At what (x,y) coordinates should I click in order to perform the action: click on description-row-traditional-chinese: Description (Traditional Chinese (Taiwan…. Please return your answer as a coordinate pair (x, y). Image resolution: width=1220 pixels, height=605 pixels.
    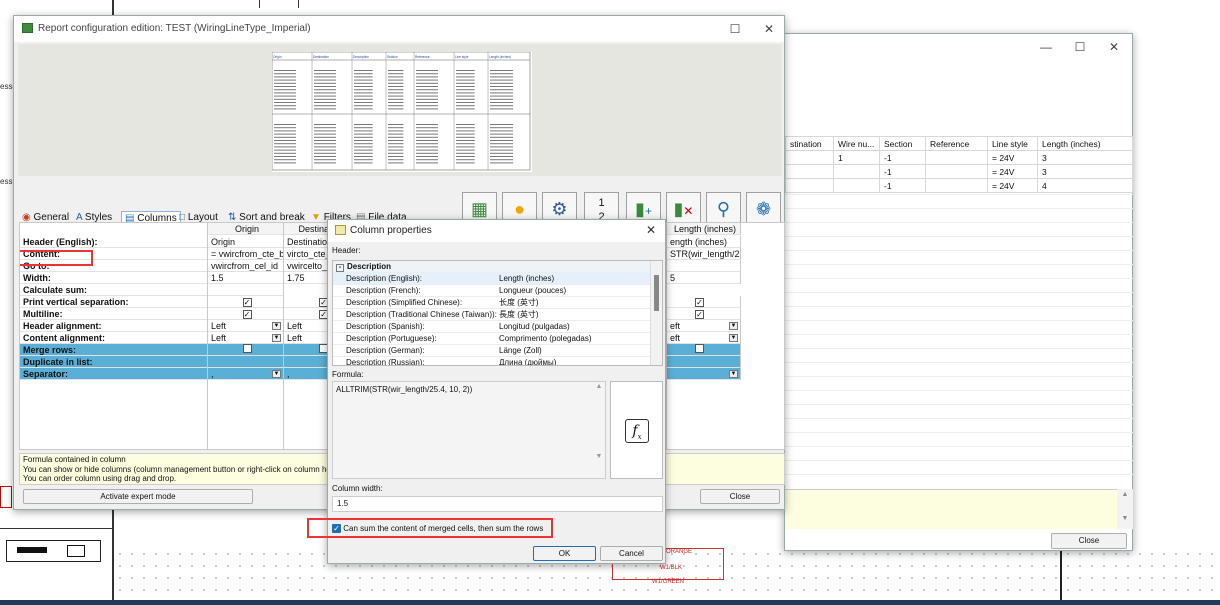
    Looking at the image, I should click on (497, 315).